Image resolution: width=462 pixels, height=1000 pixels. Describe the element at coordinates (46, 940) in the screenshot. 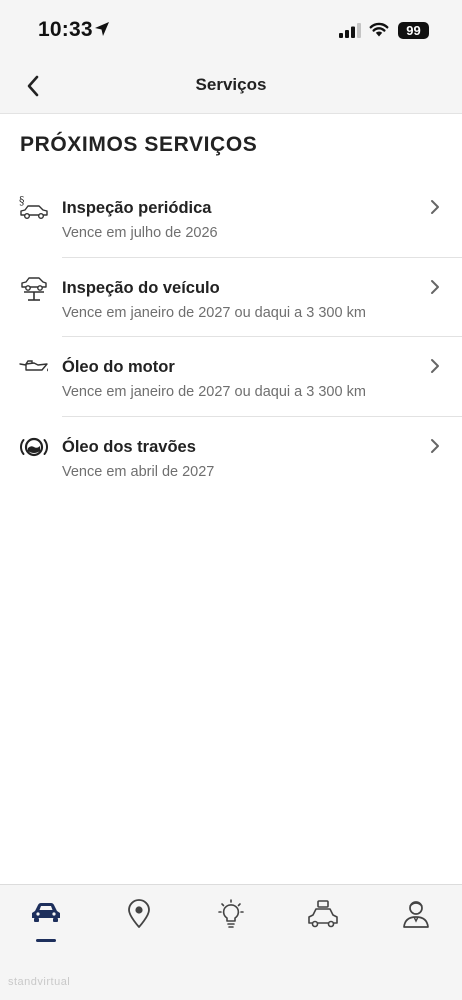

I see `active-tab-indicator` at that location.